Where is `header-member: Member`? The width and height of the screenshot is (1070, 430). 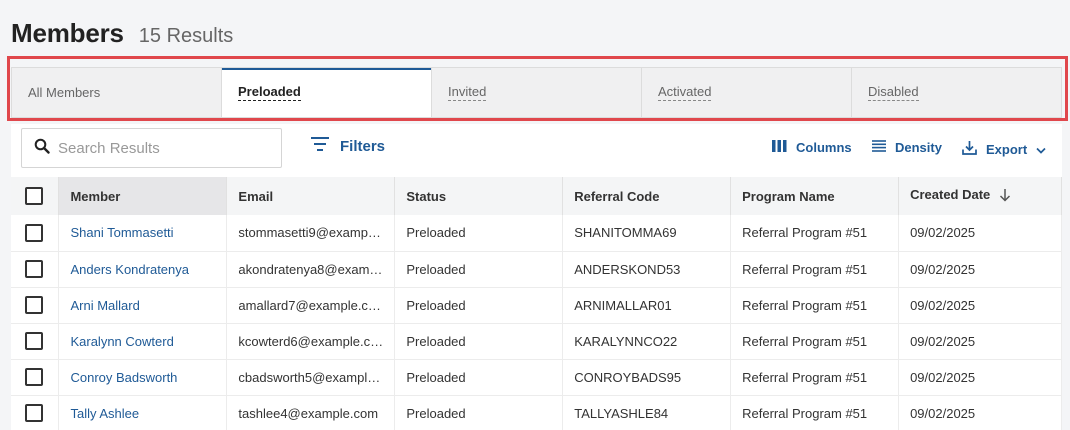 header-member: Member is located at coordinates (143, 196).